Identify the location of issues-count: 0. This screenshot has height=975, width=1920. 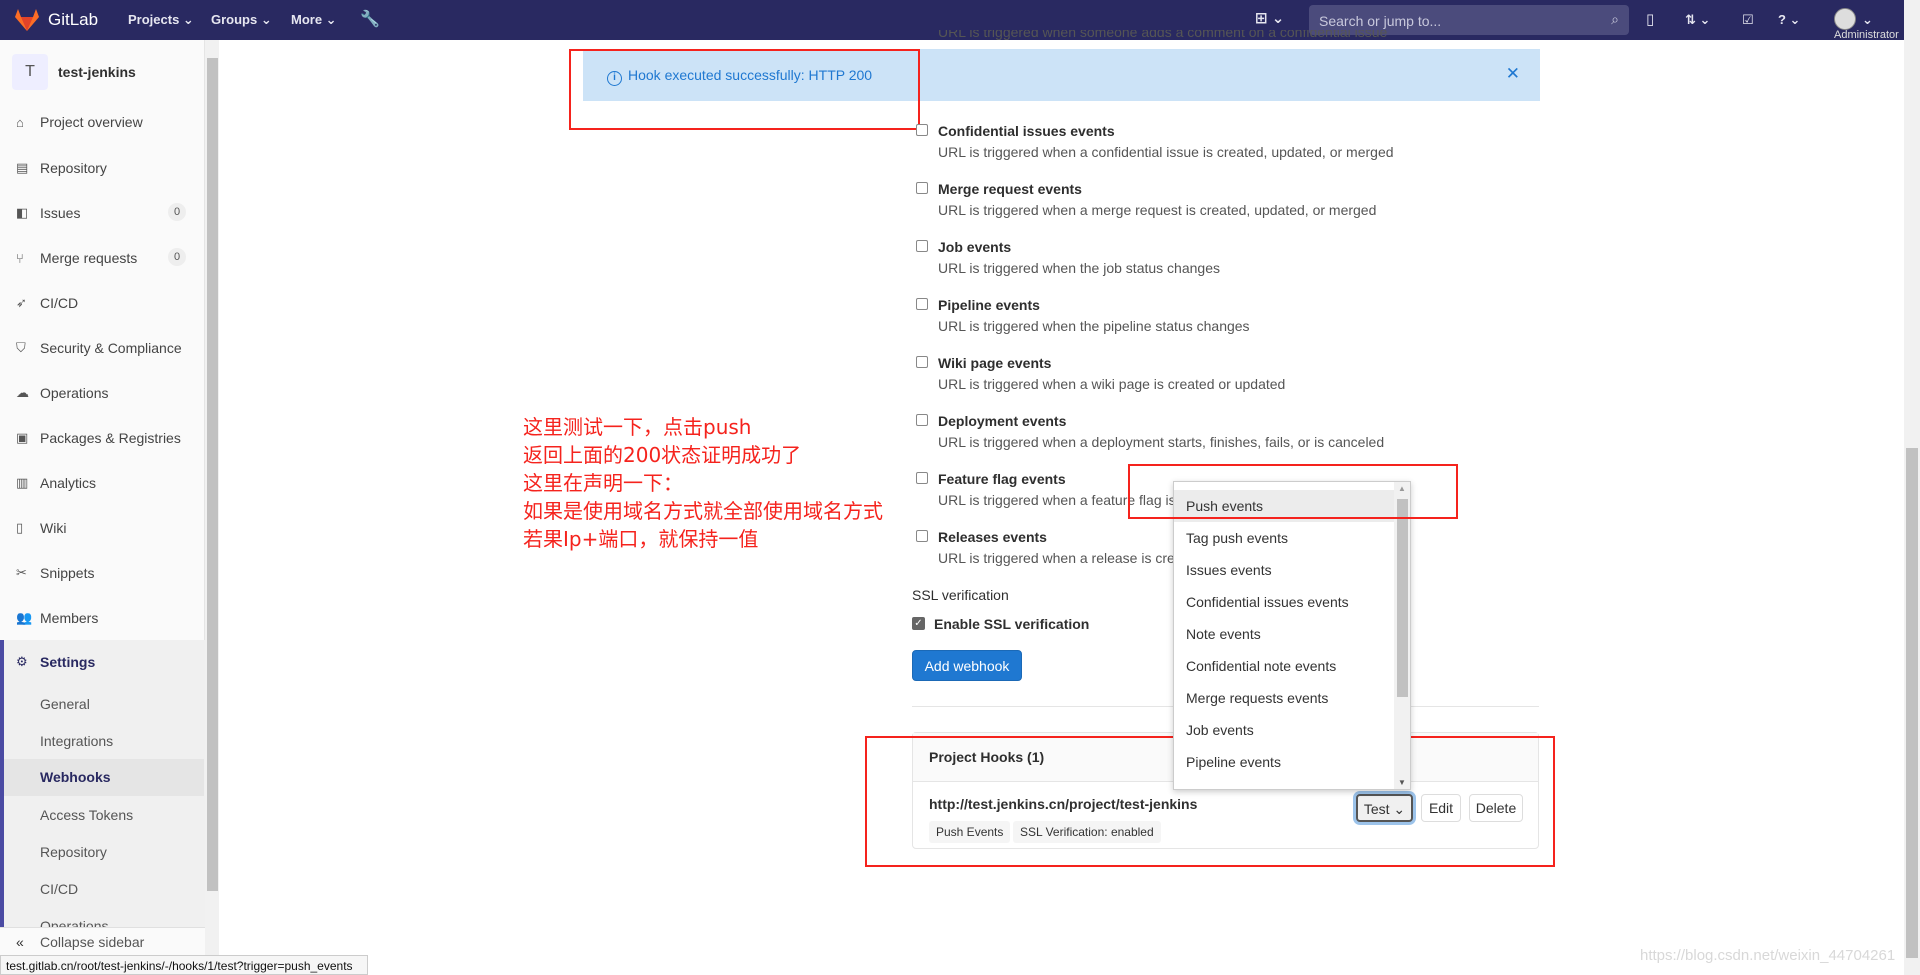
(177, 212).